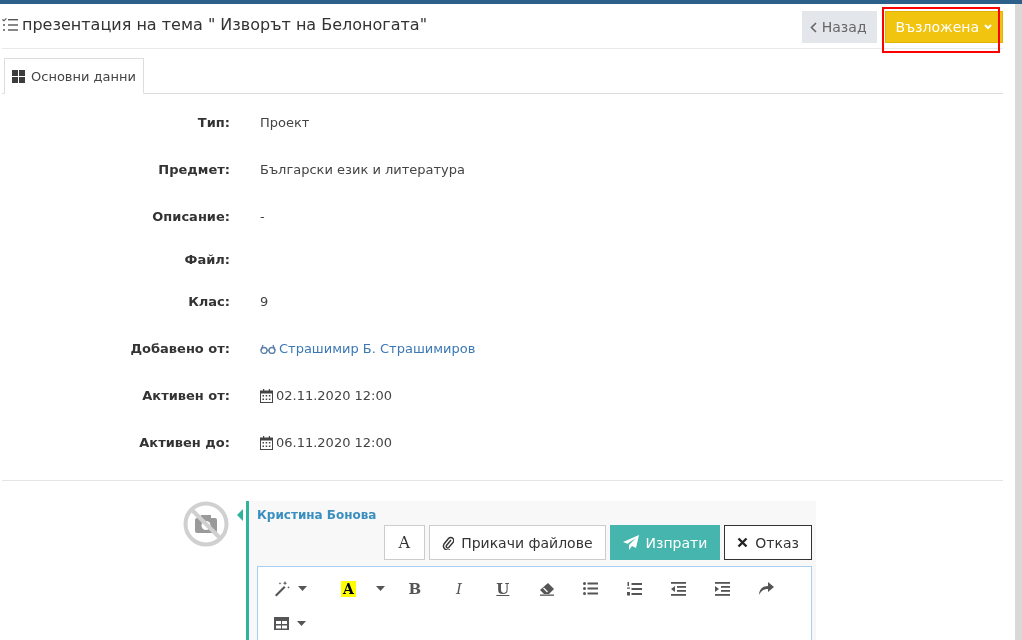 Image resolution: width=1022 pixels, height=640 pixels. I want to click on no-photo-icon, so click(206, 524).